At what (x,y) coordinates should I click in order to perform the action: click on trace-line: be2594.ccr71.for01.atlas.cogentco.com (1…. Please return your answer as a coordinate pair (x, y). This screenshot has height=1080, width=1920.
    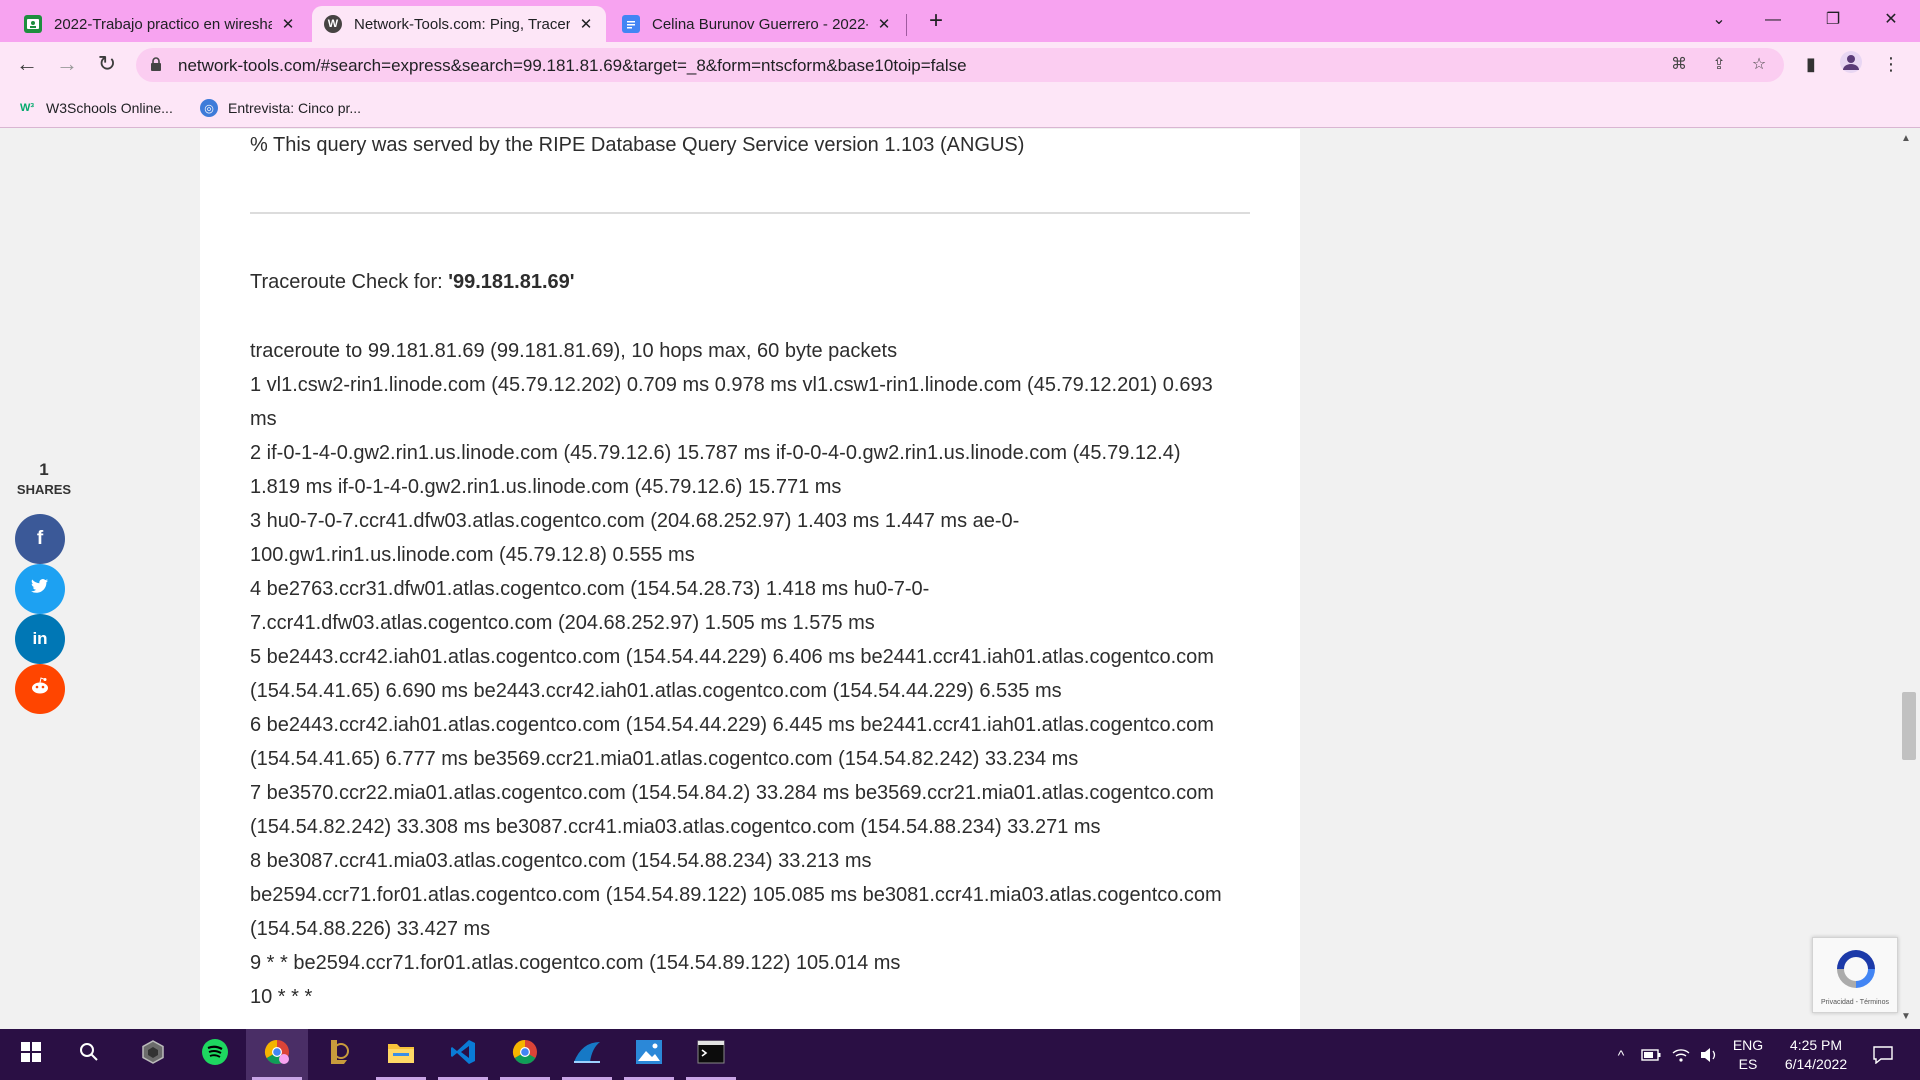
    Looking at the image, I should click on (736, 895).